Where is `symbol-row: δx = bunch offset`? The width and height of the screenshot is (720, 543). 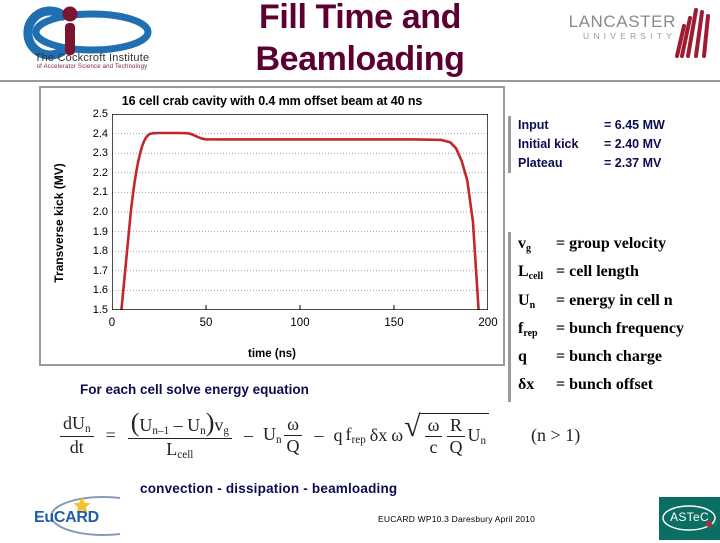 symbol-row: δx = bunch offset is located at coordinates (618, 387).